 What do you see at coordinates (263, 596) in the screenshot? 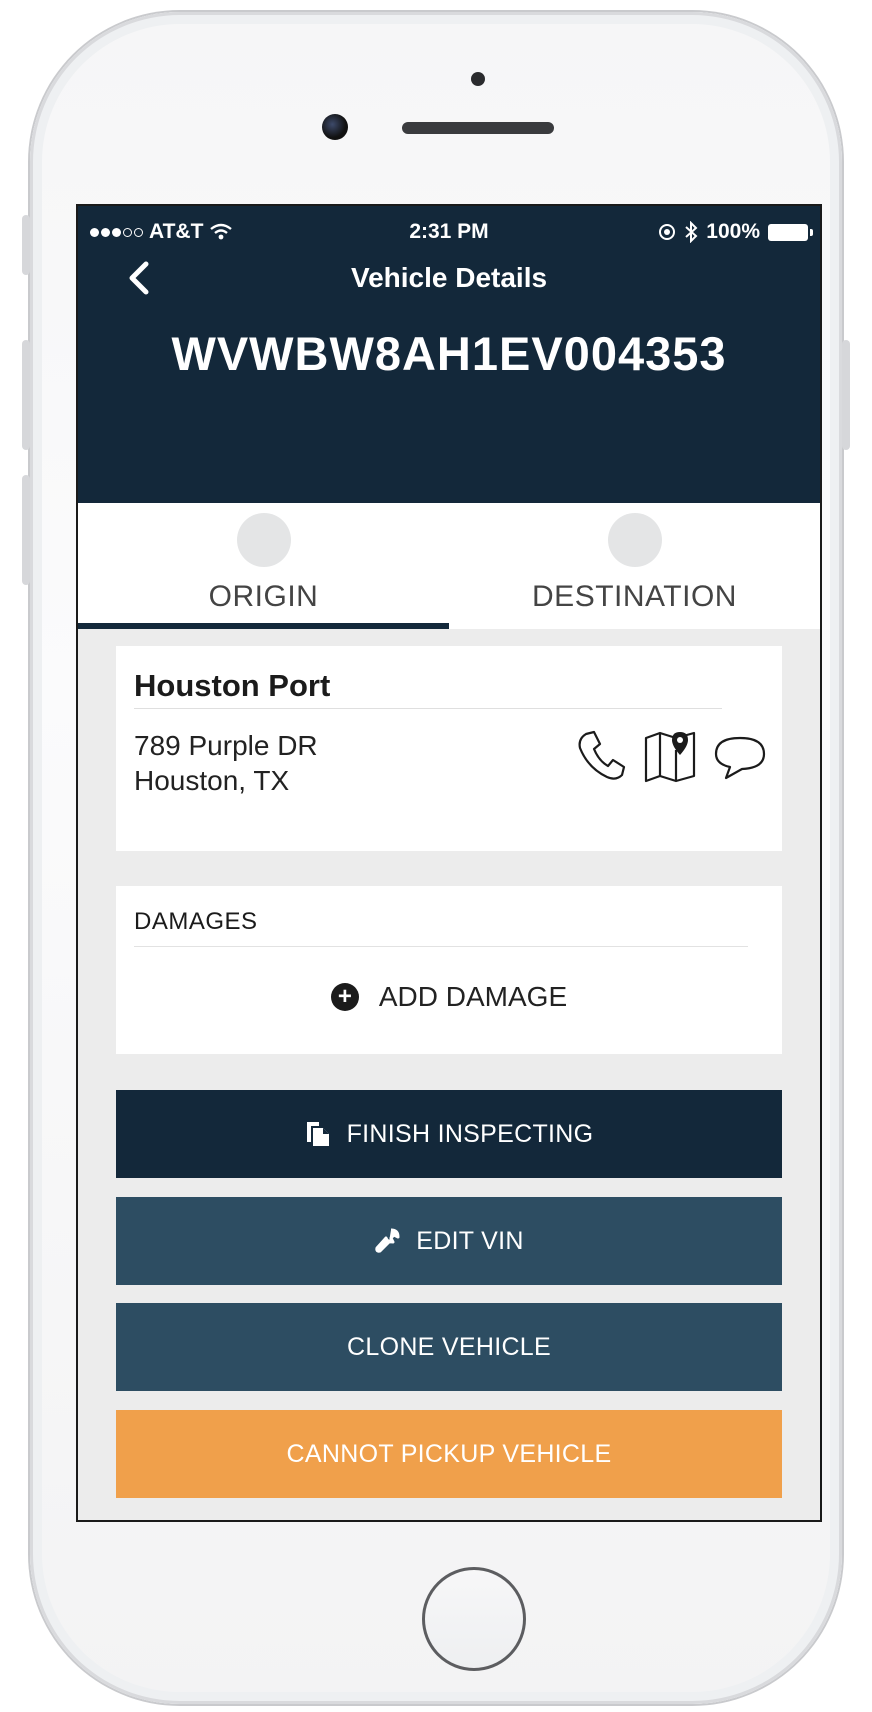
I see `tab-origin-label: ORIGIN` at bounding box center [263, 596].